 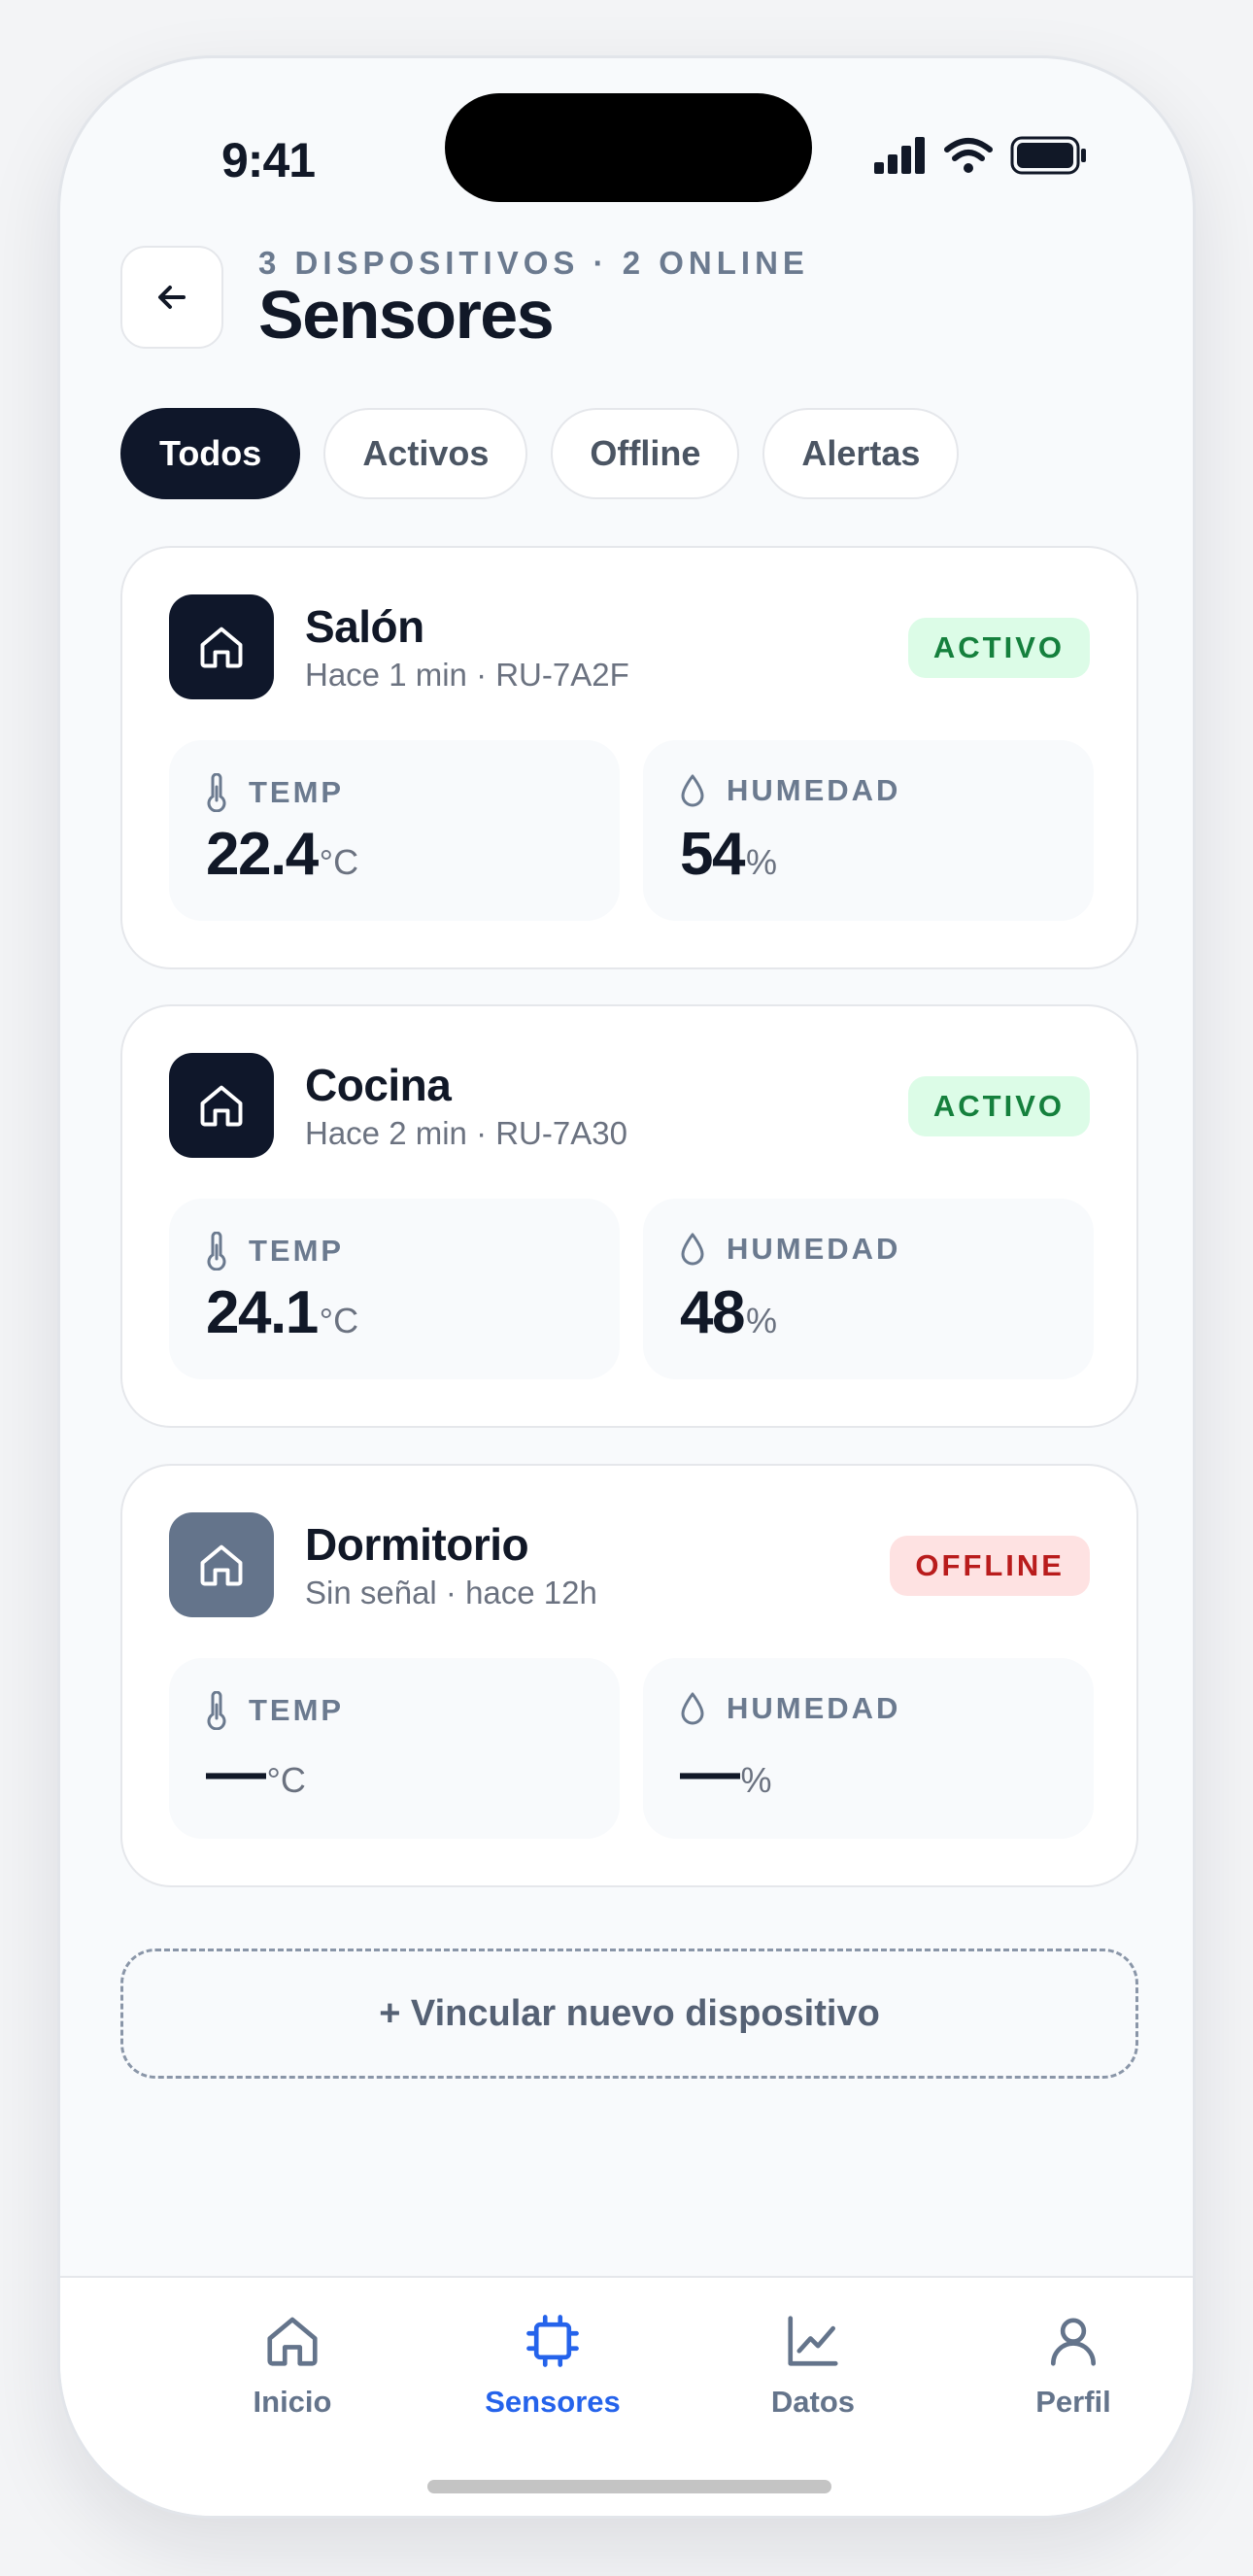 What do you see at coordinates (1073, 2402) in the screenshot?
I see `nav-label: Perfil` at bounding box center [1073, 2402].